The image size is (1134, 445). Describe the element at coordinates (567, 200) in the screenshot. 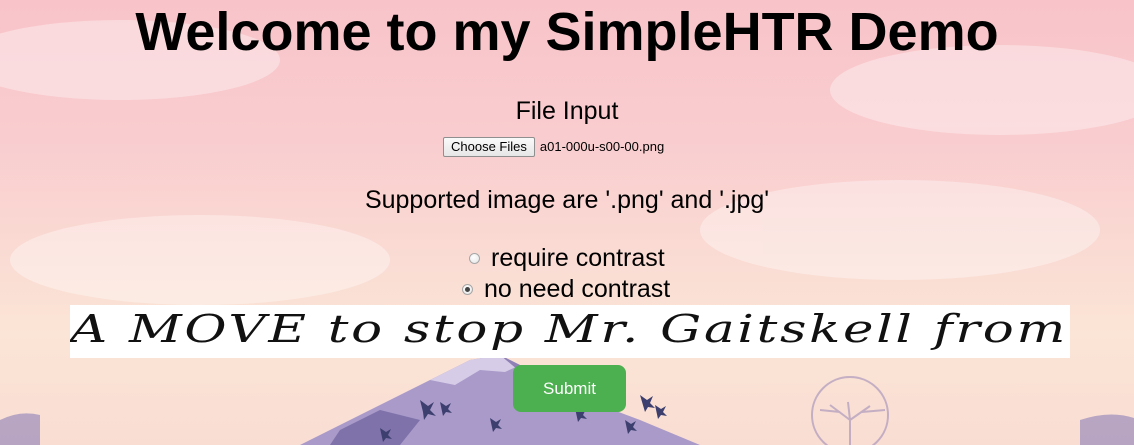

I see `supported-formats-text: Supported image are '.png' and '.jpg'` at that location.